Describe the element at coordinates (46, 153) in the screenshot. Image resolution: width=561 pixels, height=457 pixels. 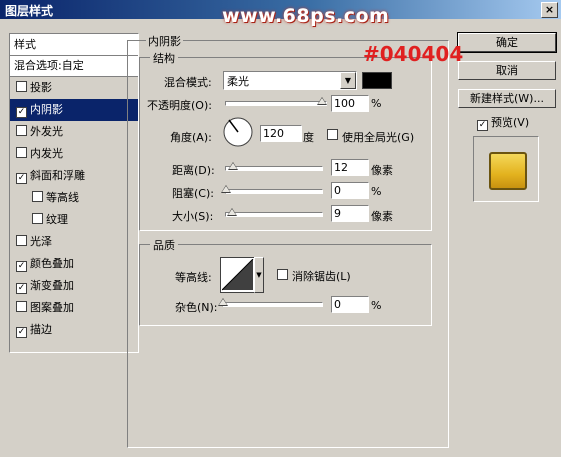
I see `style-item-label: 内发光` at that location.